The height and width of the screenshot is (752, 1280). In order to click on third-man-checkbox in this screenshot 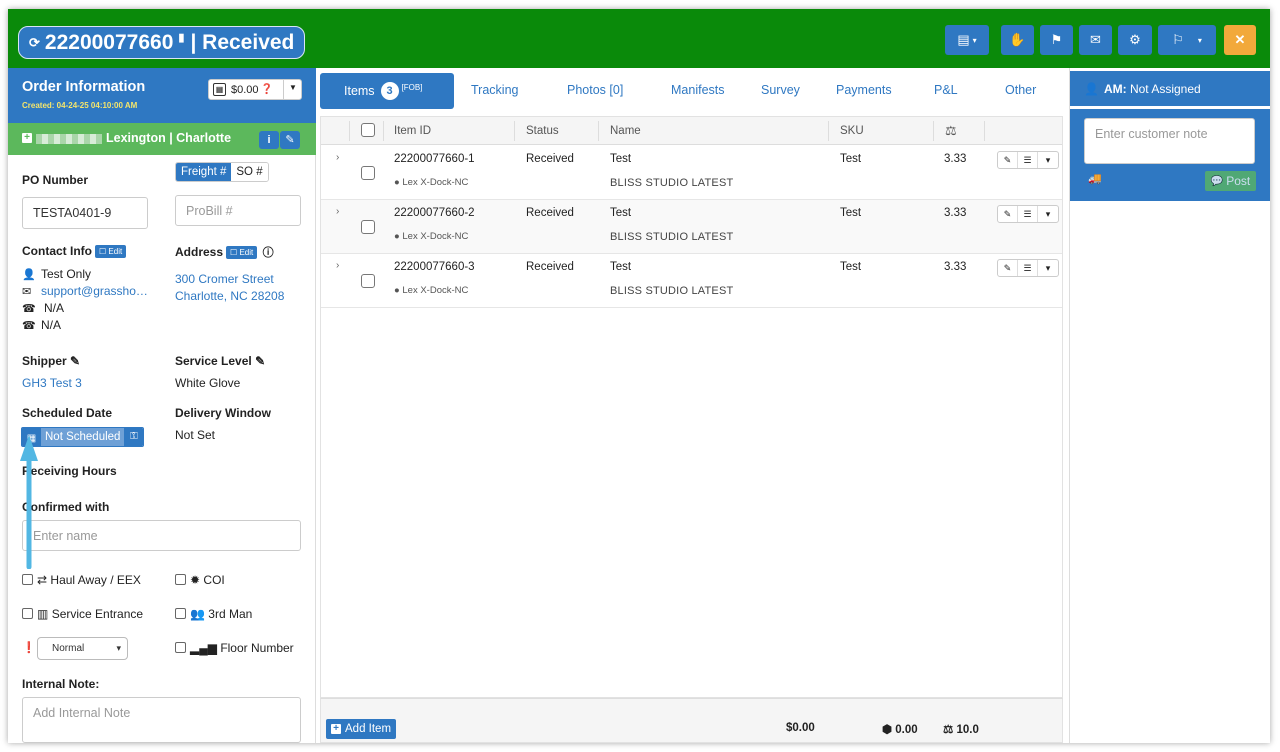, I will do `click(180, 613)`.